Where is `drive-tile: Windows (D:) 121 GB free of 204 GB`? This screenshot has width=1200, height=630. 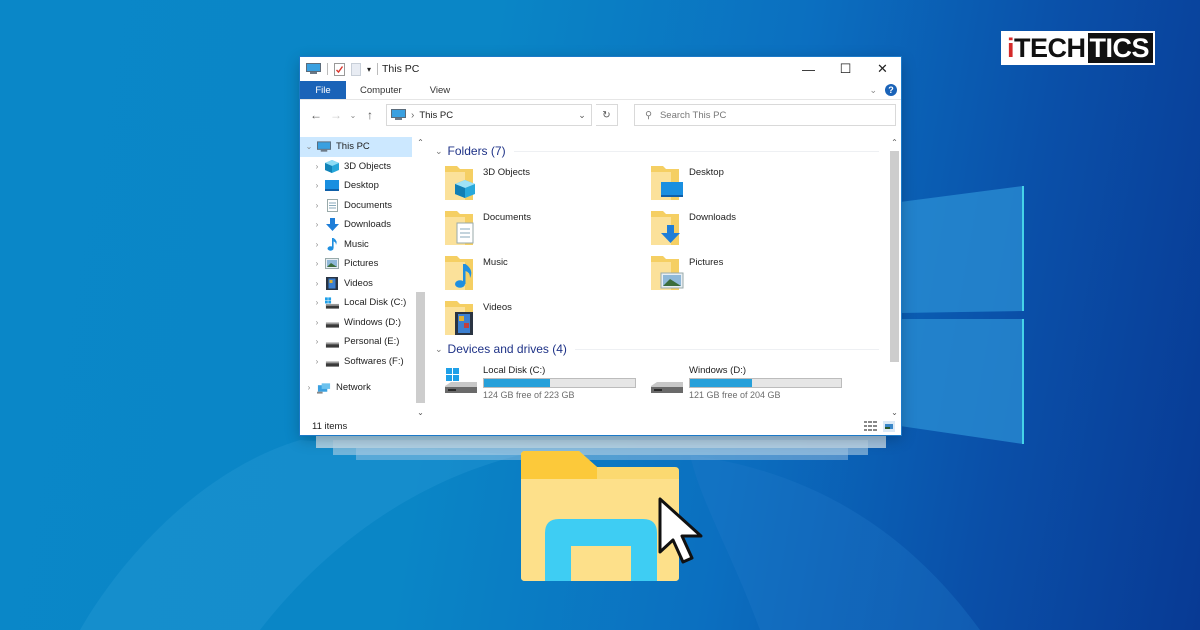 drive-tile: Windows (D:) 121 GB free of 204 GB is located at coordinates (752, 382).